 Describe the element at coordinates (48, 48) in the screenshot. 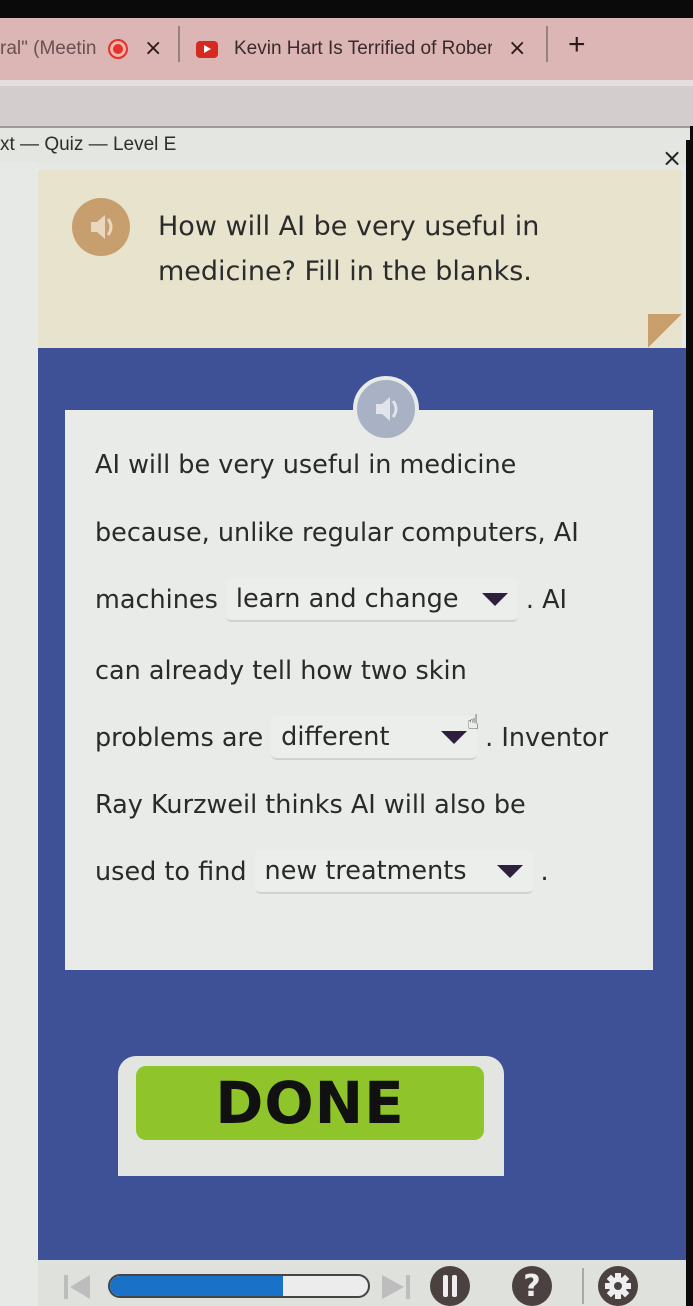

I see `tab-title: ral" (Meetin` at that location.